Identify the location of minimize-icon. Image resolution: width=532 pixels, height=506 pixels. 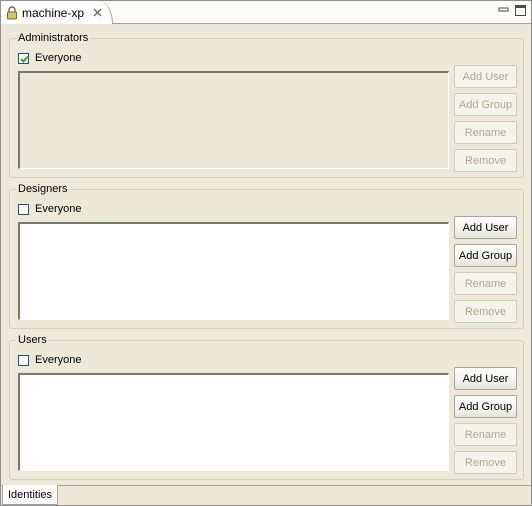
(503, 10).